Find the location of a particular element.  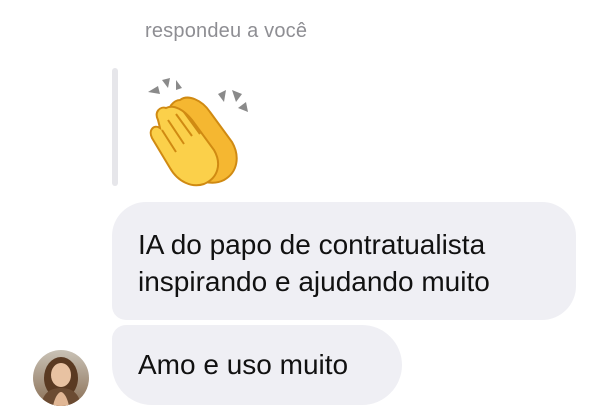

avatar is located at coordinates (61, 378).